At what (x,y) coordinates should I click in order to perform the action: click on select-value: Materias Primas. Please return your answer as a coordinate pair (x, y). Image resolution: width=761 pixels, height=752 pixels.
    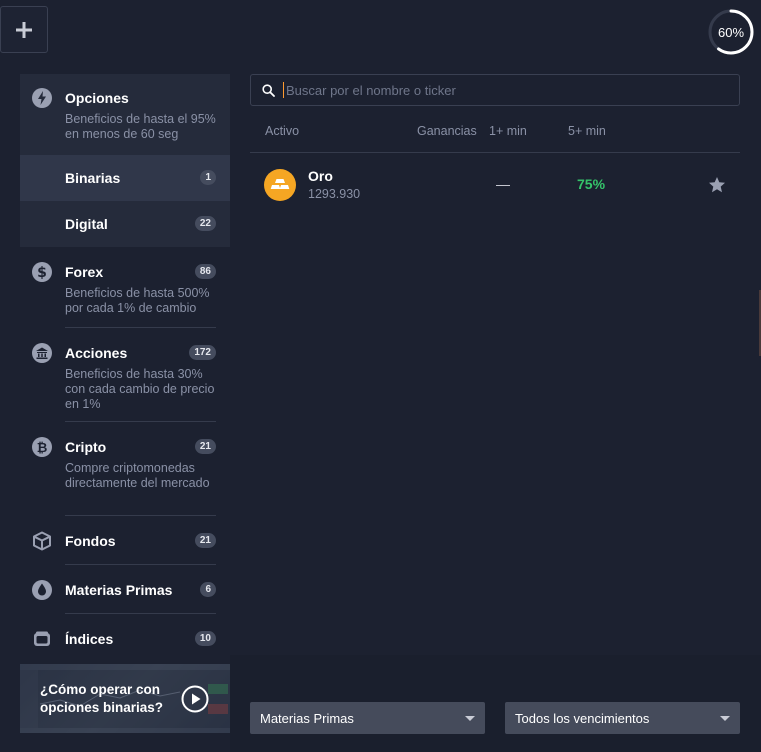
    Looking at the image, I should click on (307, 718).